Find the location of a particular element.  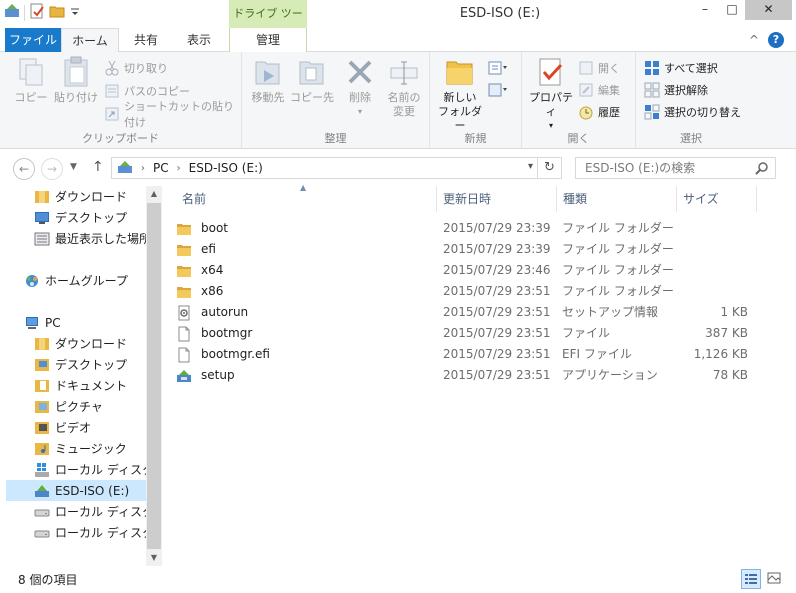

nav-item: ローカル ディスク (F is located at coordinates (76, 511).